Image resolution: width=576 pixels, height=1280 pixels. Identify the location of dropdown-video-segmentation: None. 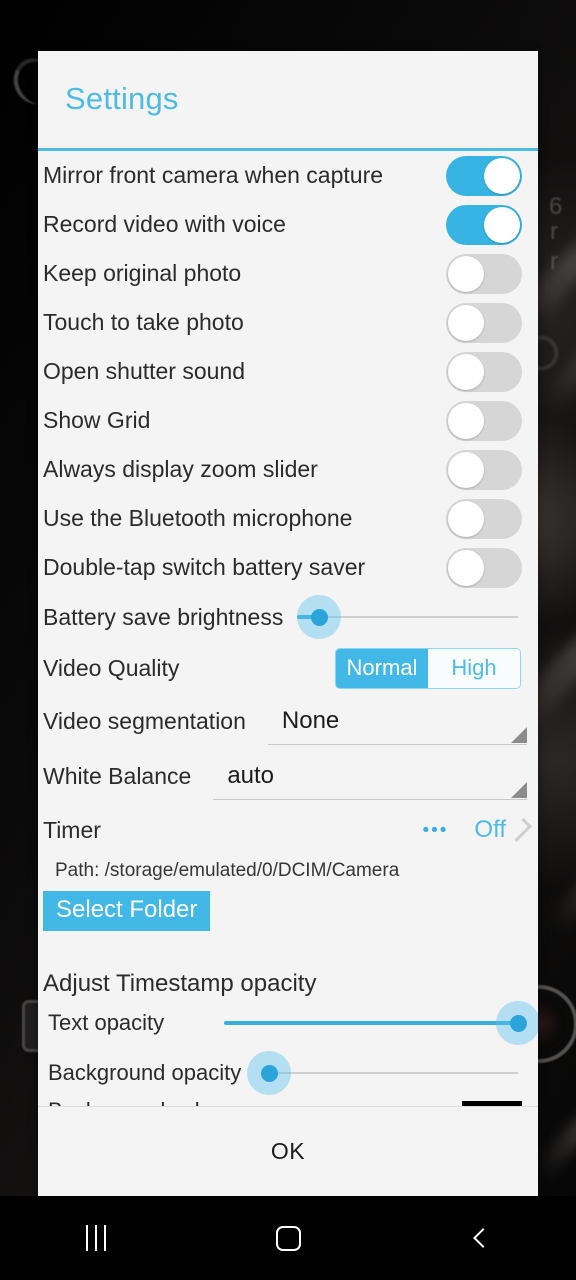
(397, 722).